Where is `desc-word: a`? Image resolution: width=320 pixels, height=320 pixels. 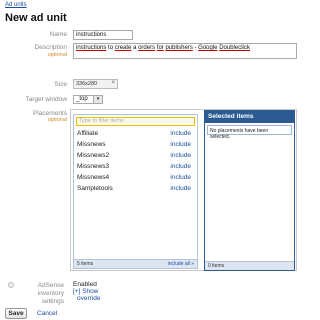
desc-word: a is located at coordinates (135, 48).